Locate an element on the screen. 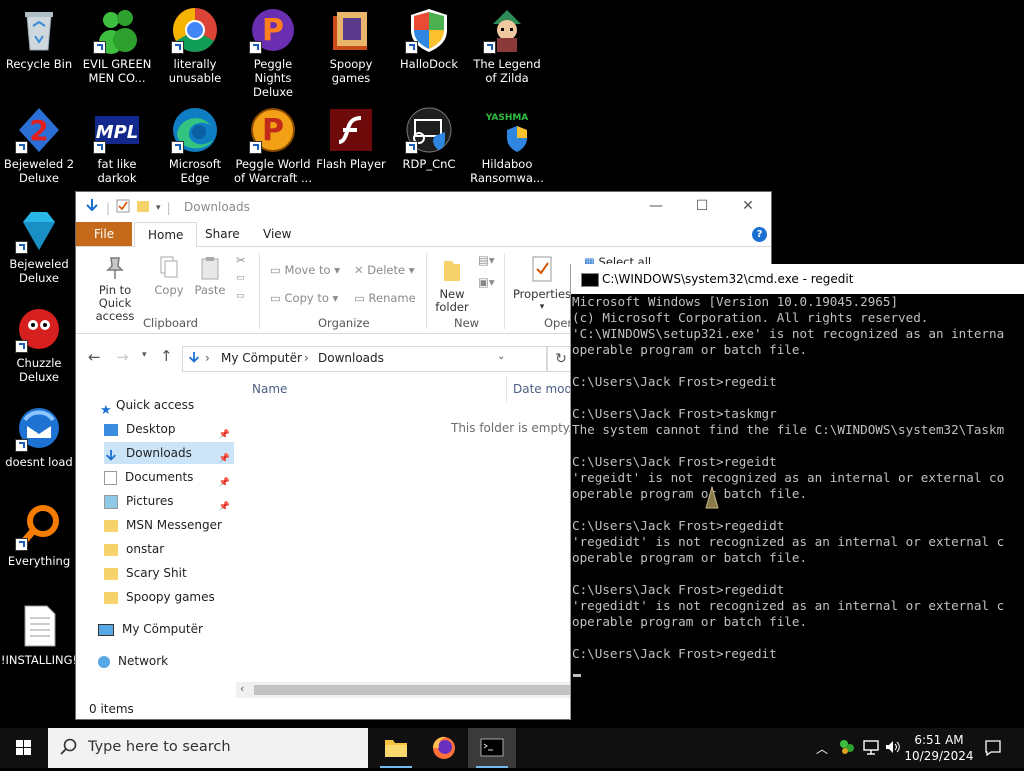 Image resolution: width=1024 pixels, height=771 pixels. rename-button: ▭ Rename is located at coordinates (385, 298).